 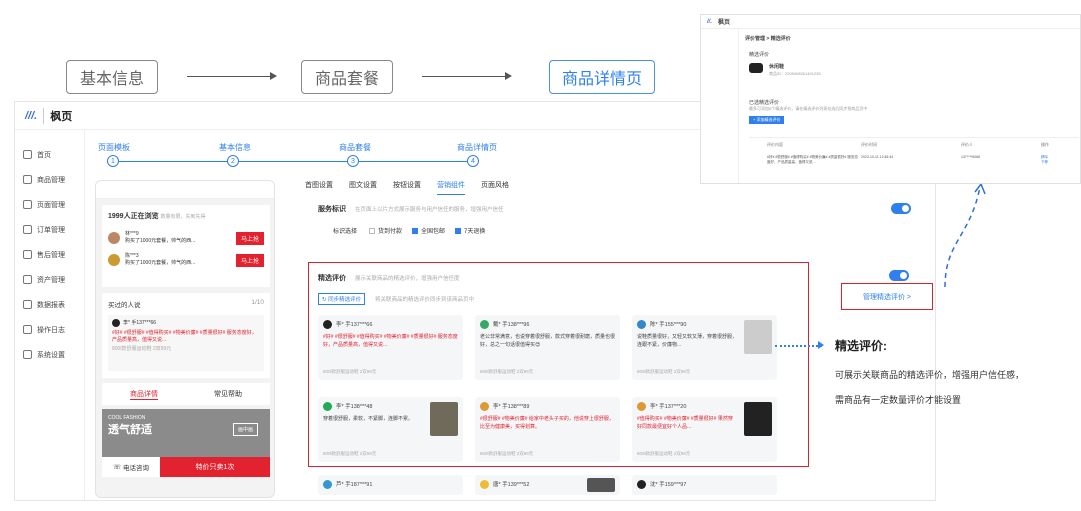 I want to click on page-icon, so click(x=27, y=204).